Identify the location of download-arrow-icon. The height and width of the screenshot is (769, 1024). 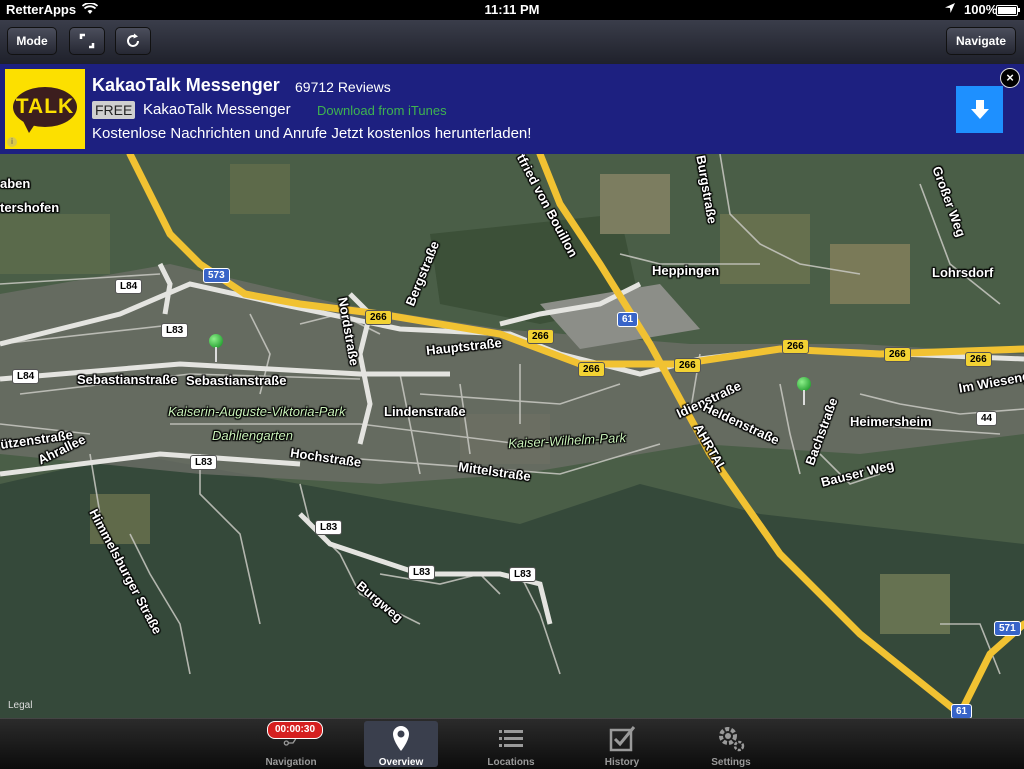
(979, 109).